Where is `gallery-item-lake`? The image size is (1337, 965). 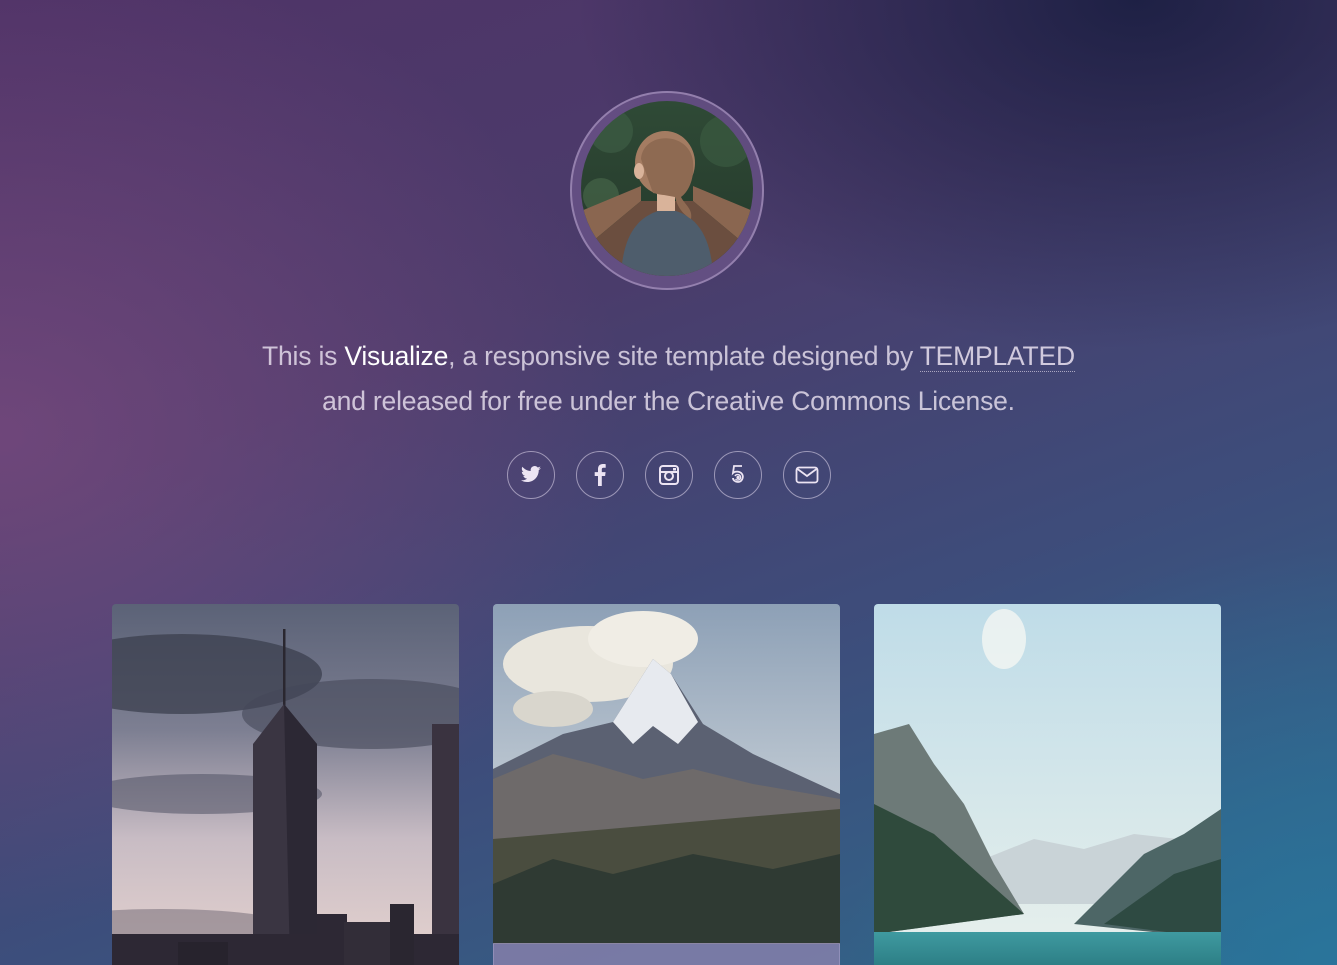 gallery-item-lake is located at coordinates (1047, 784).